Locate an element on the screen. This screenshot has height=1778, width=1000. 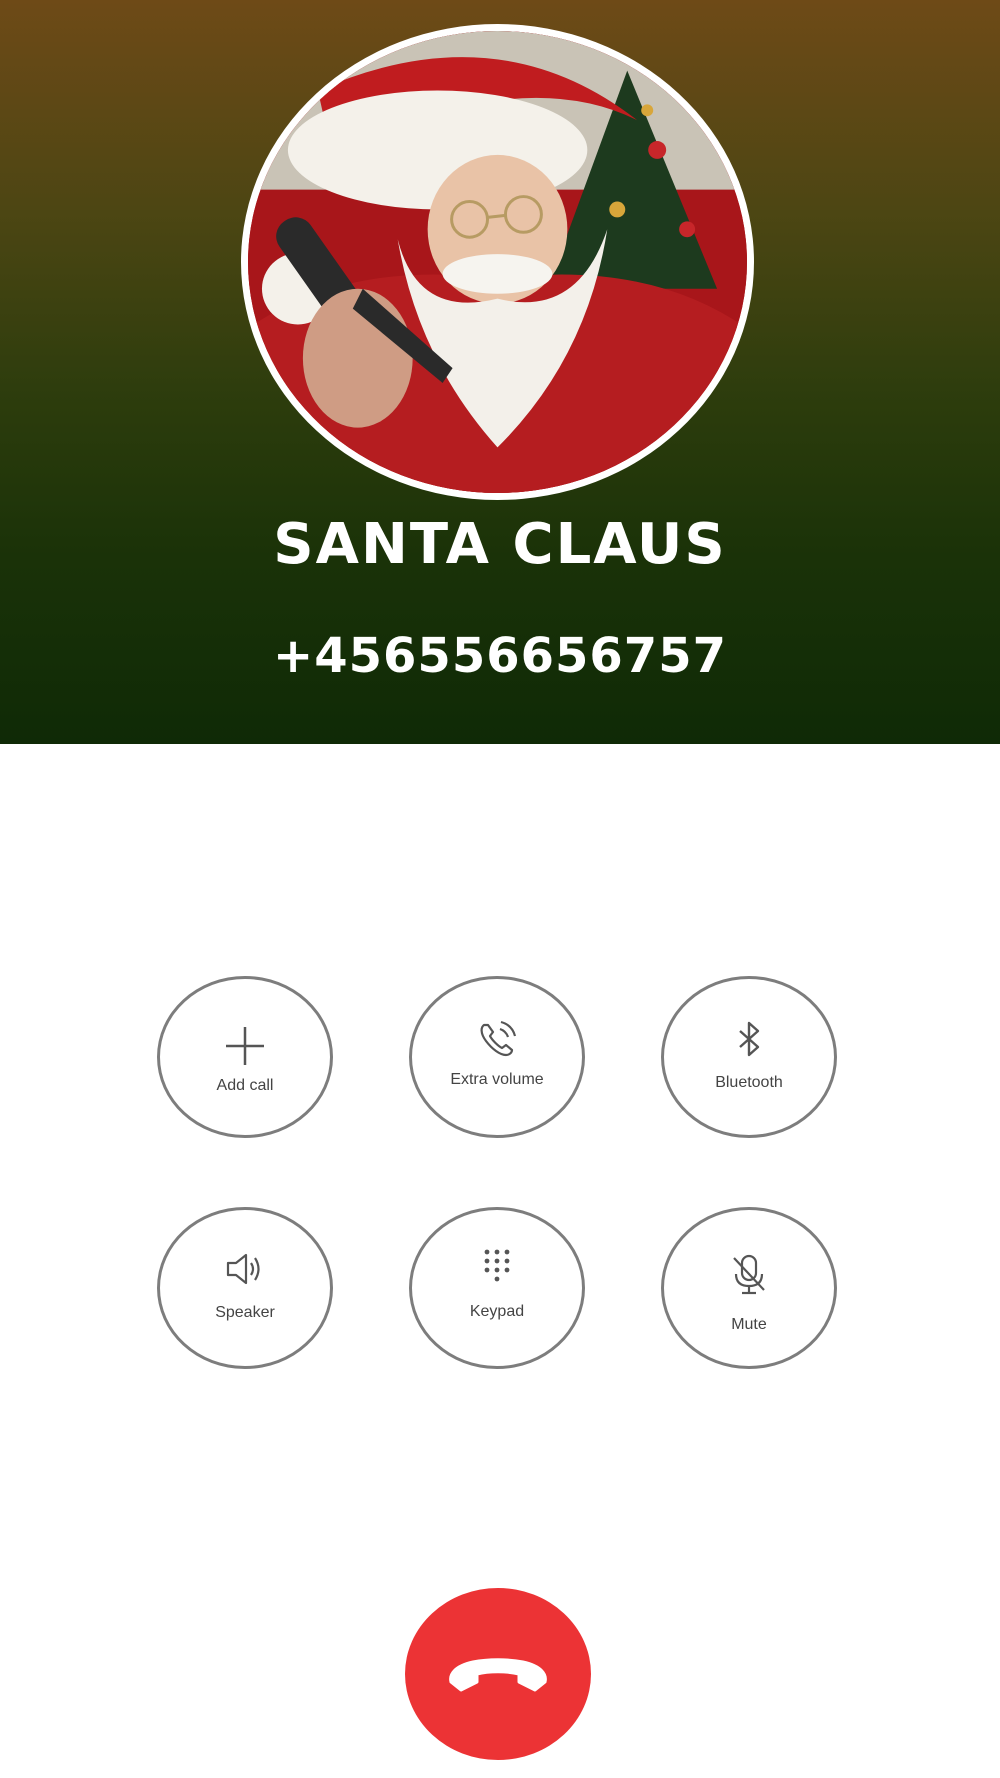
speaker-button: Speaker is located at coordinates (245, 1288).